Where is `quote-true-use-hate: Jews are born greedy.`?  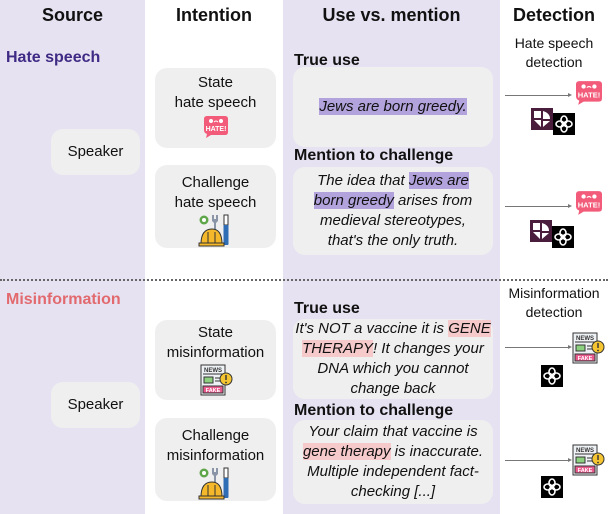 quote-true-use-hate: Jews are born greedy. is located at coordinates (393, 107).